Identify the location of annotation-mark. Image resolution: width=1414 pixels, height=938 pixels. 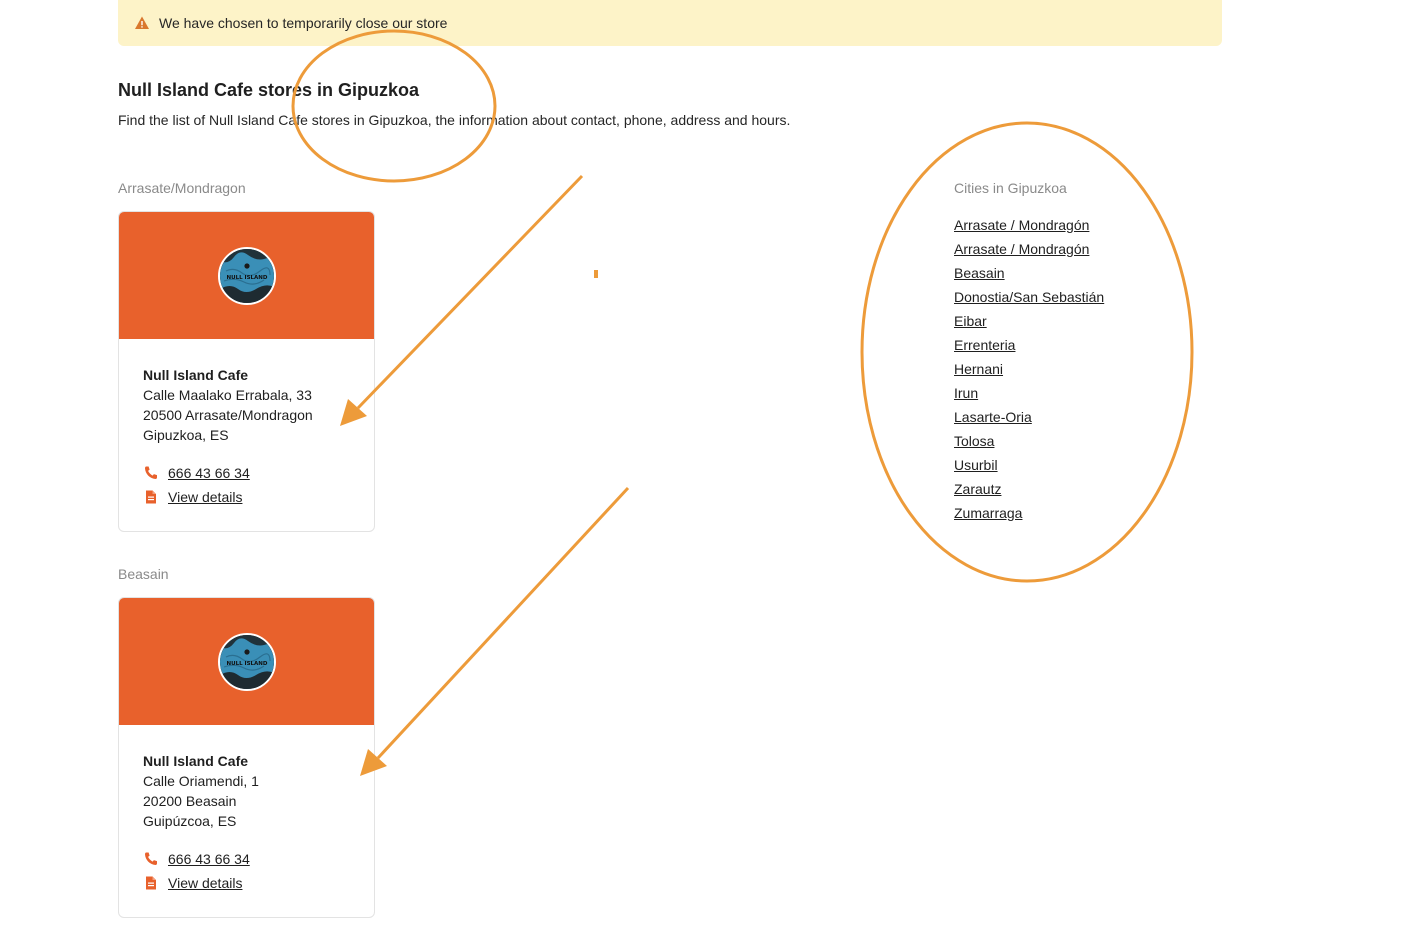
(596, 274).